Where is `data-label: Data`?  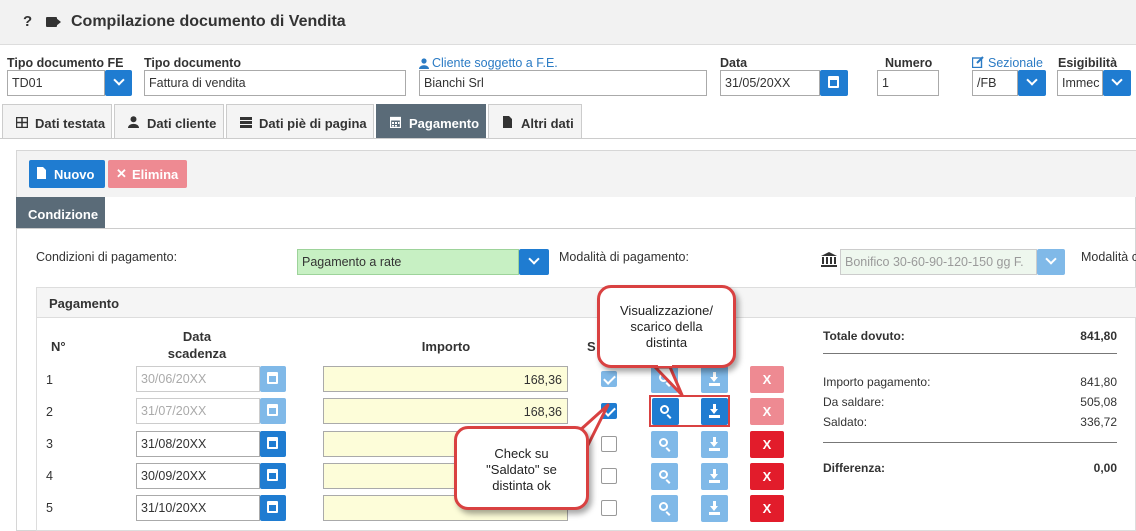 data-label: Data is located at coordinates (734, 63).